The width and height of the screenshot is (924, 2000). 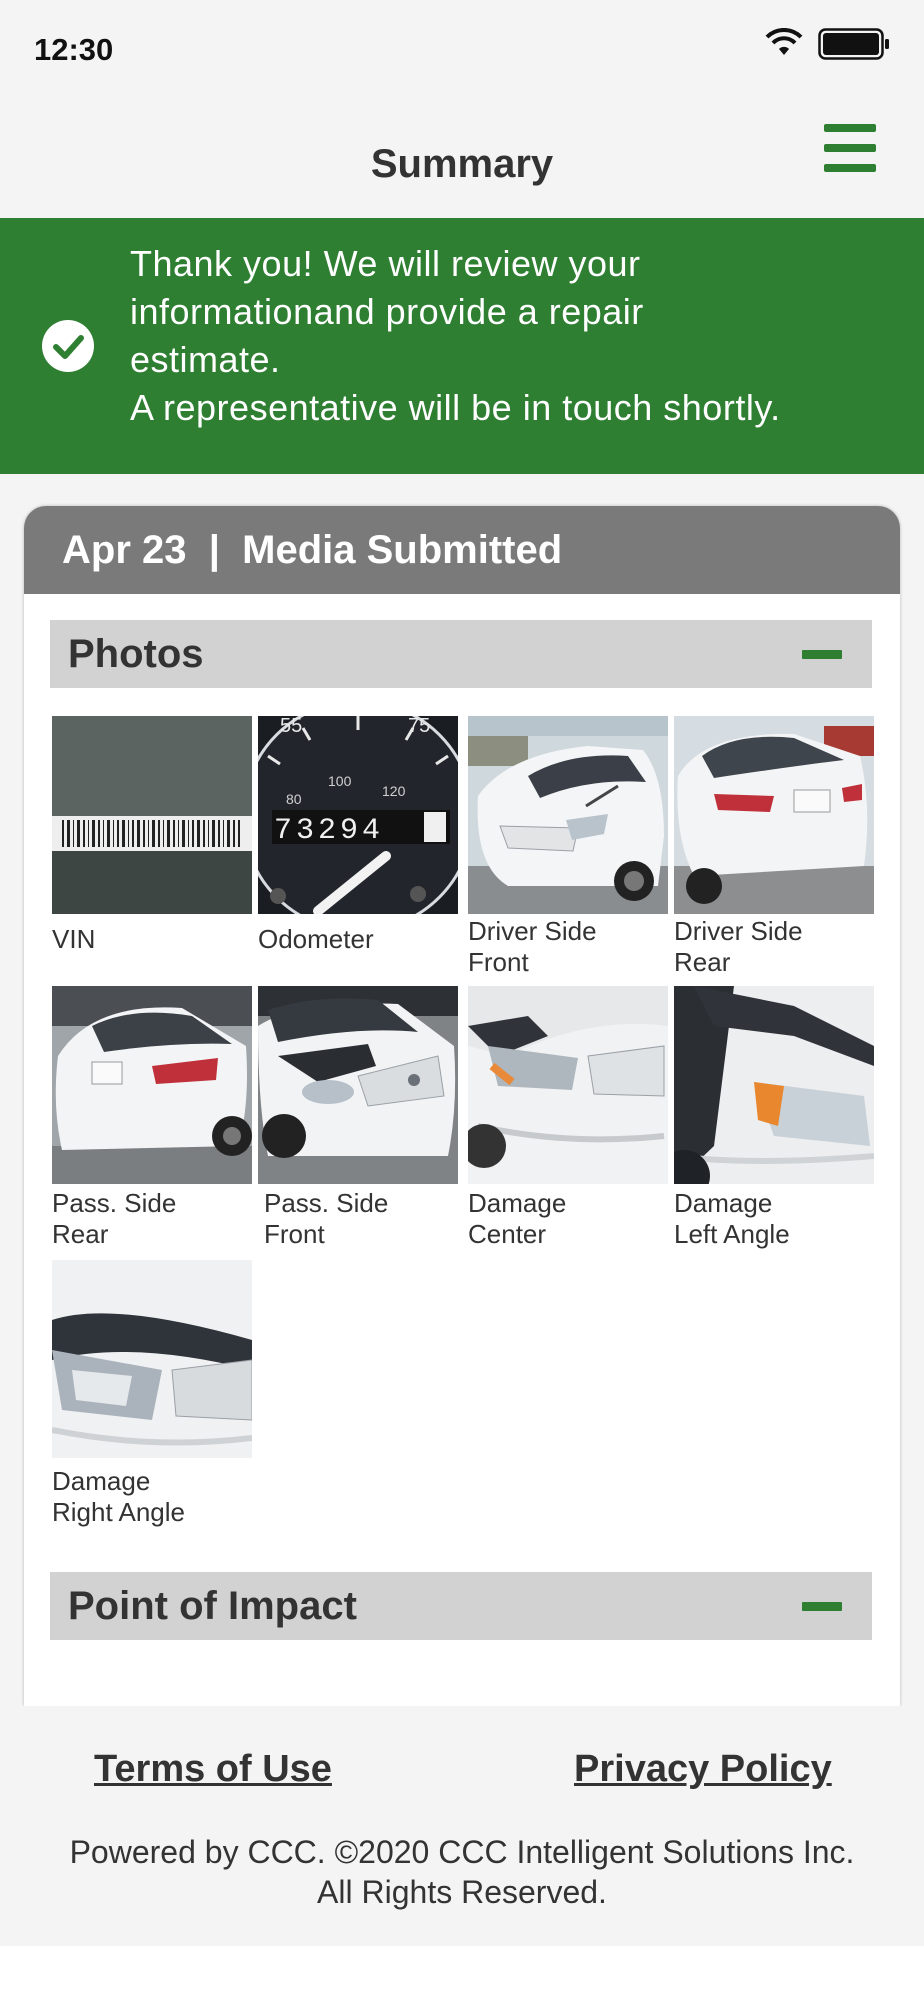 I want to click on privacy-policy-link: Privacy Policy, so click(x=703, y=1769).